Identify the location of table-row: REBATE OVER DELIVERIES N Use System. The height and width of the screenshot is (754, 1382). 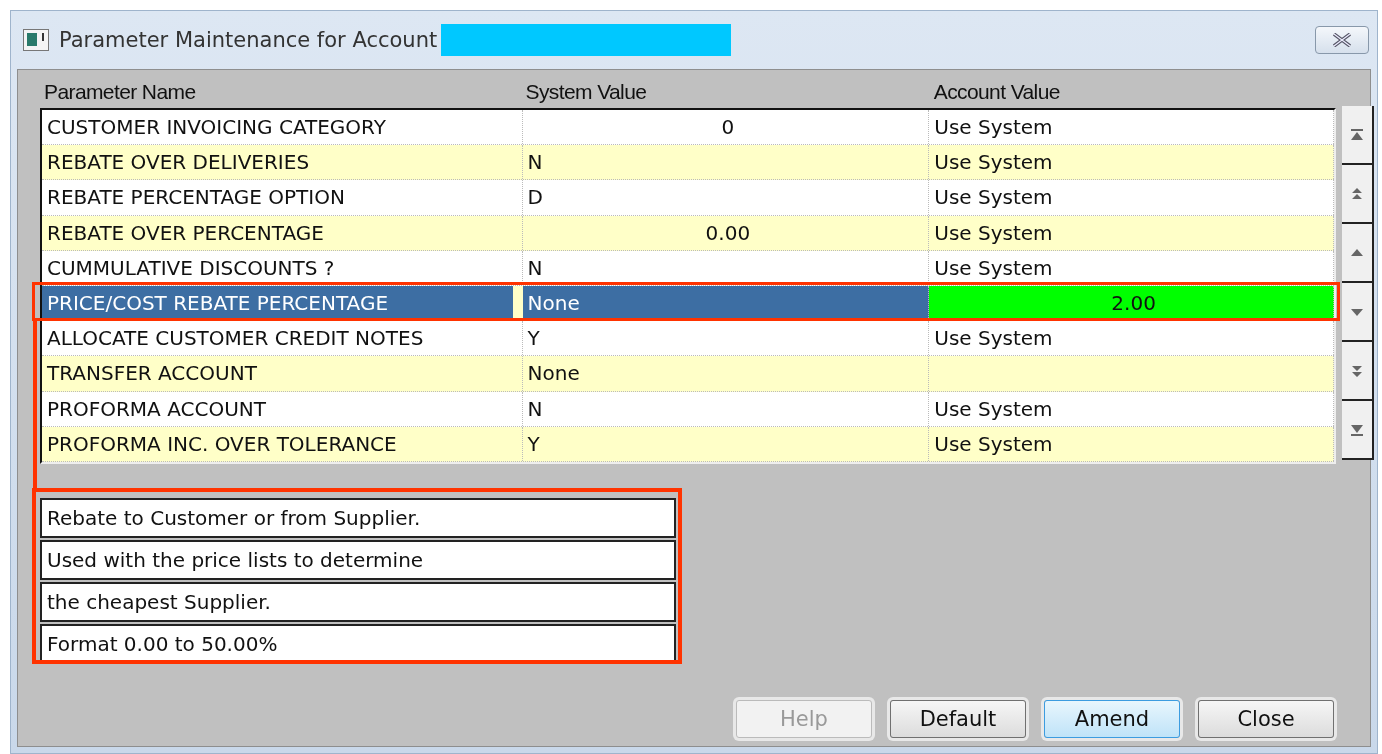
(688, 163).